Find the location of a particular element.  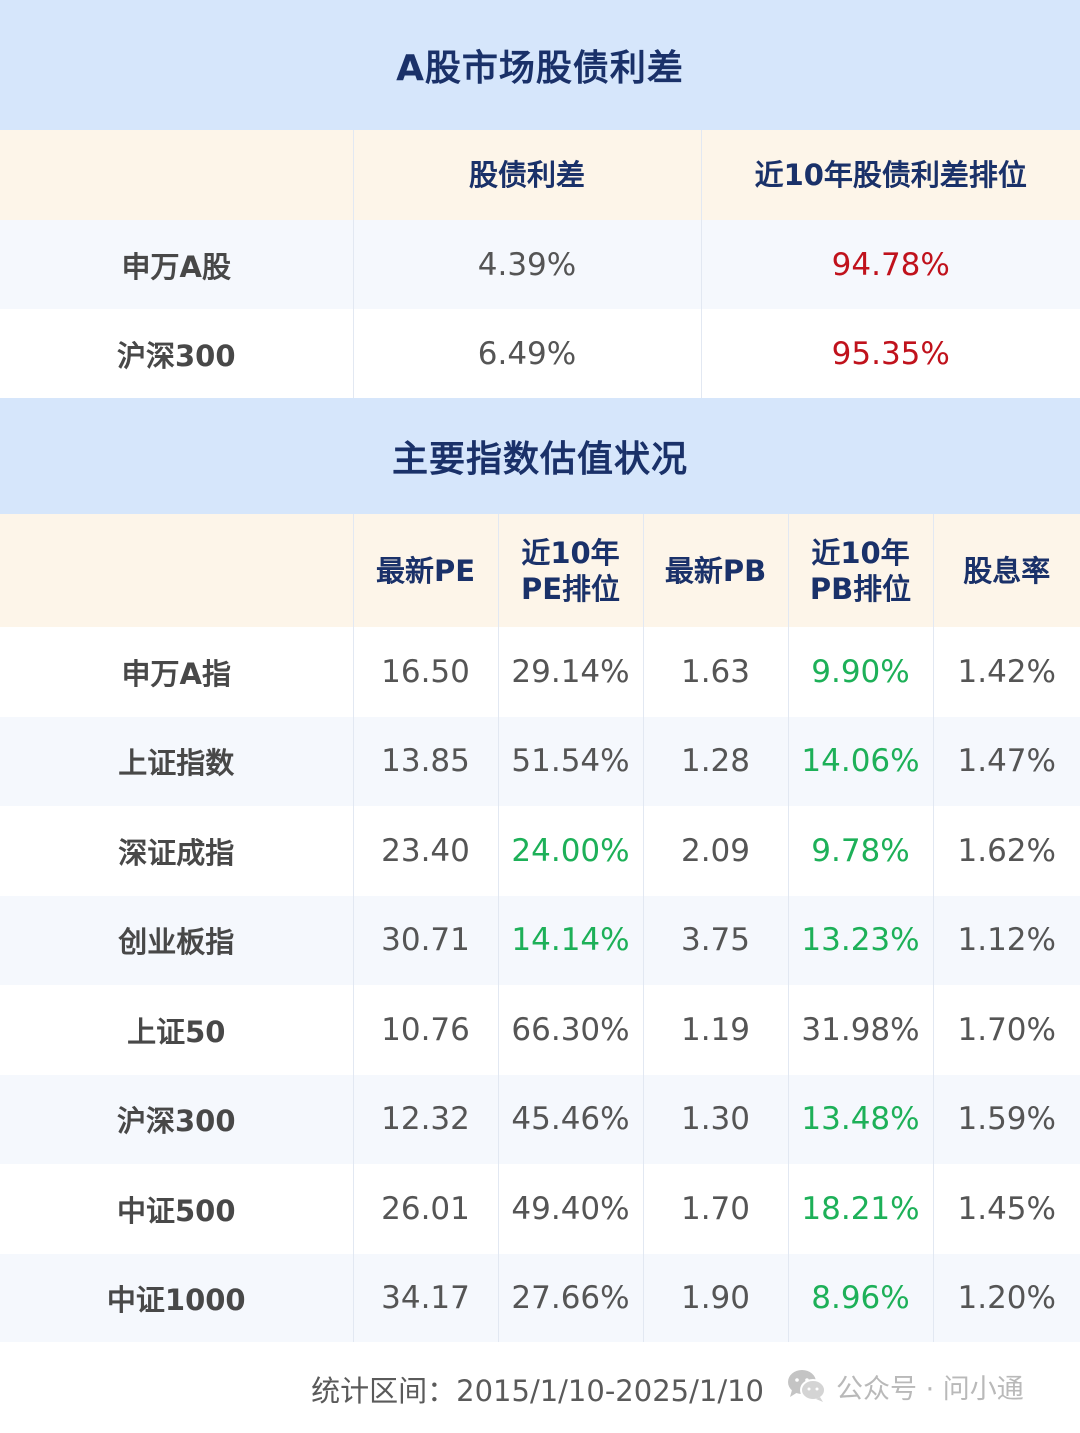

pb-rank-value: 13.48% is located at coordinates (861, 1119).